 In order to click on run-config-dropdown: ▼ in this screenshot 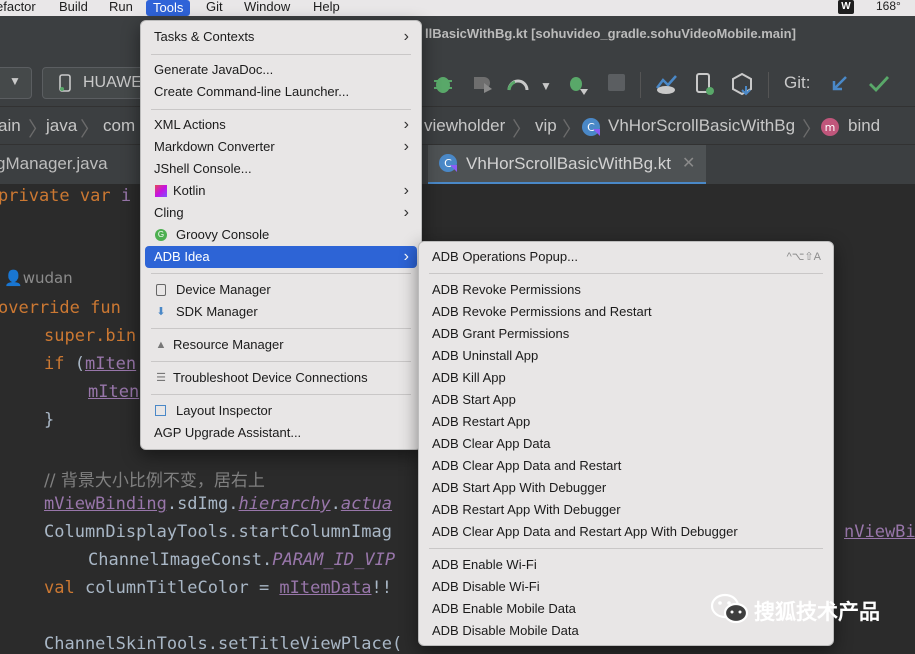, I will do `click(16, 83)`.